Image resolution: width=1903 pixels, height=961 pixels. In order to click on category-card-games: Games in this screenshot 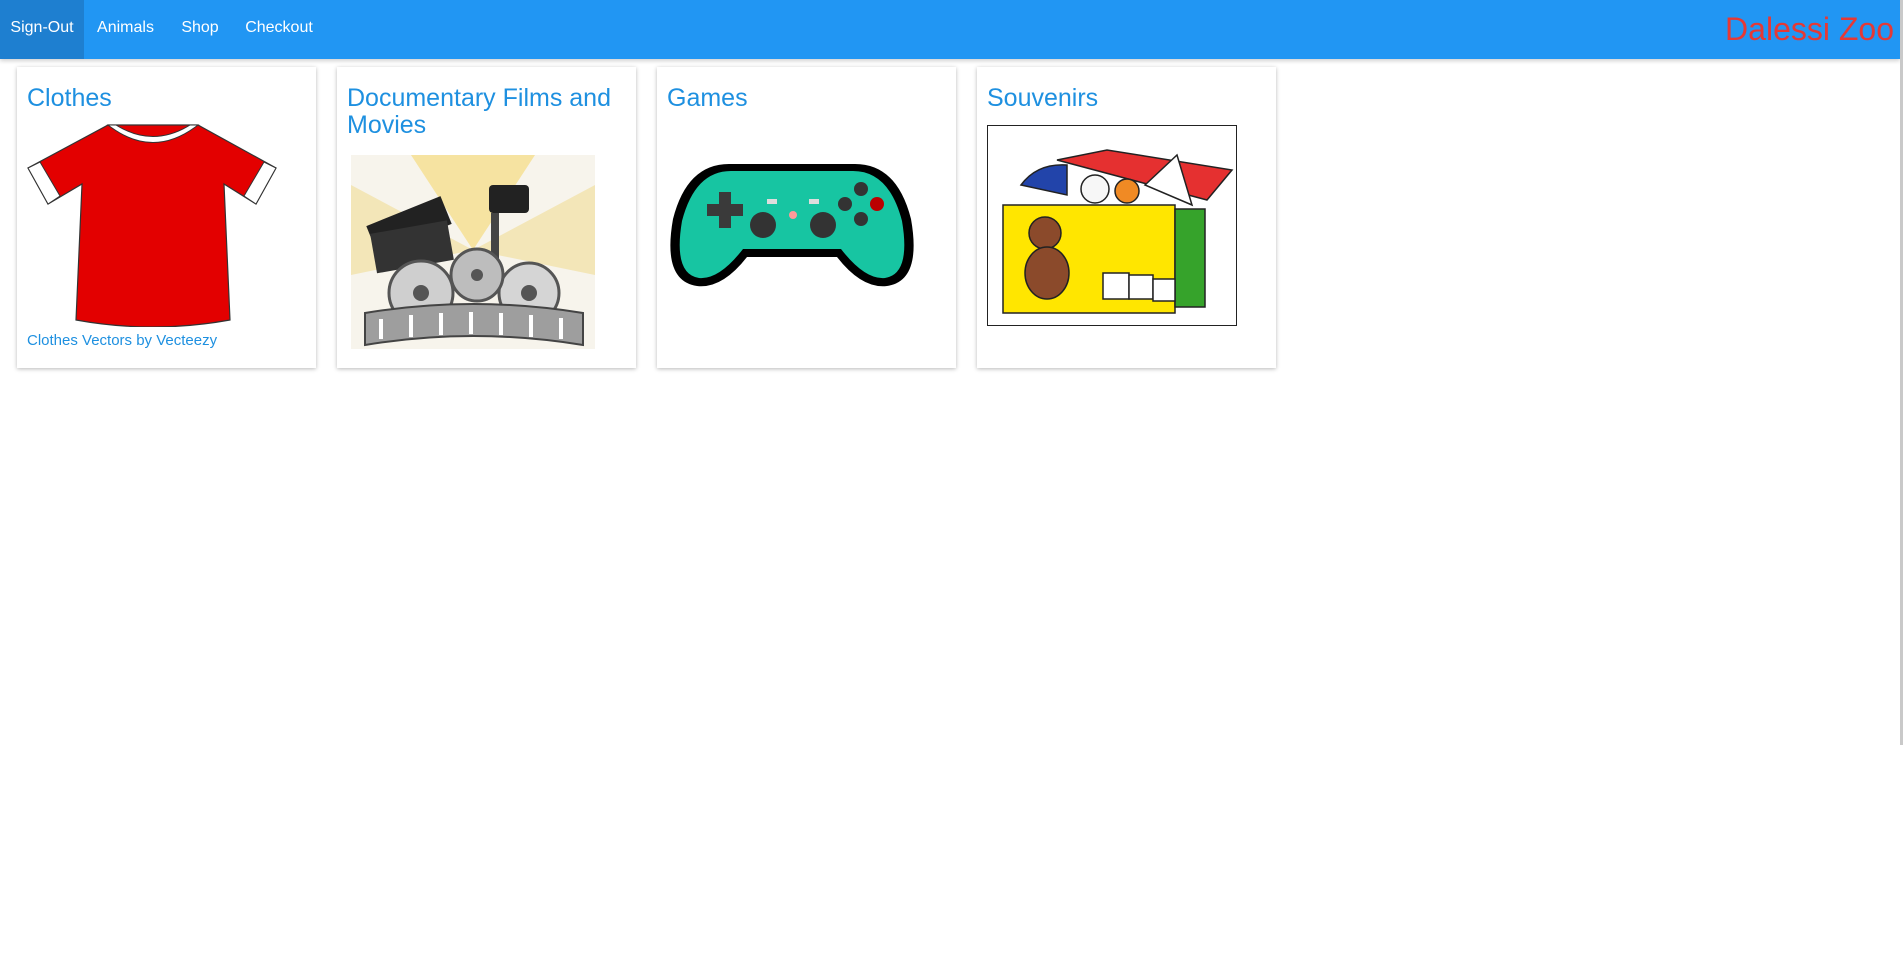, I will do `click(806, 217)`.